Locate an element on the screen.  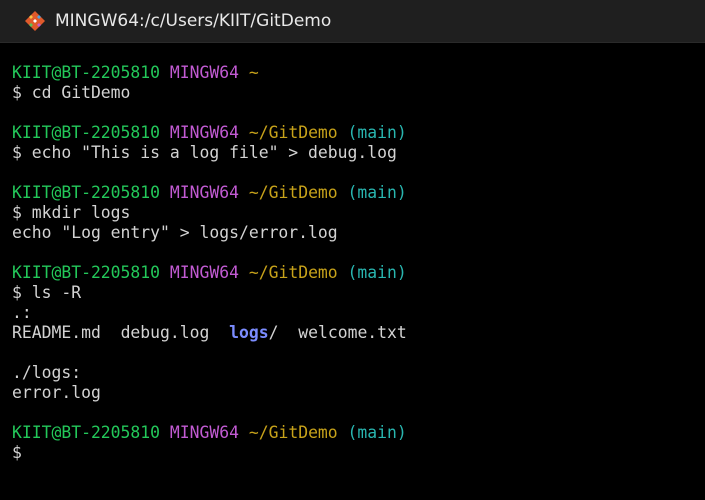
output-line: .: is located at coordinates (22, 312).